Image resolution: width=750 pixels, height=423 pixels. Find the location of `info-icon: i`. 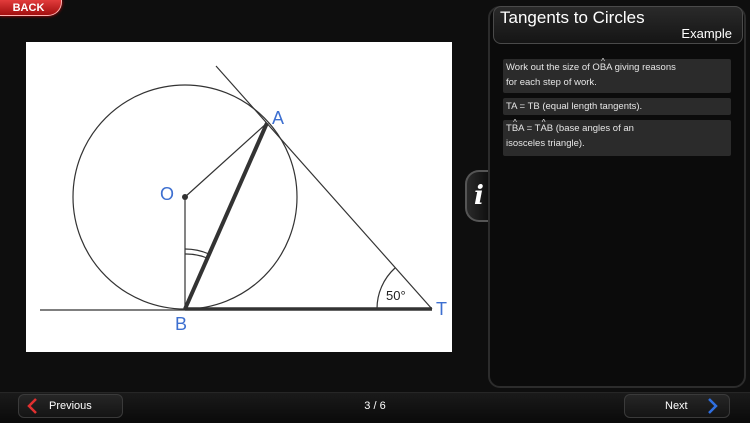

info-icon: i is located at coordinates (479, 196).